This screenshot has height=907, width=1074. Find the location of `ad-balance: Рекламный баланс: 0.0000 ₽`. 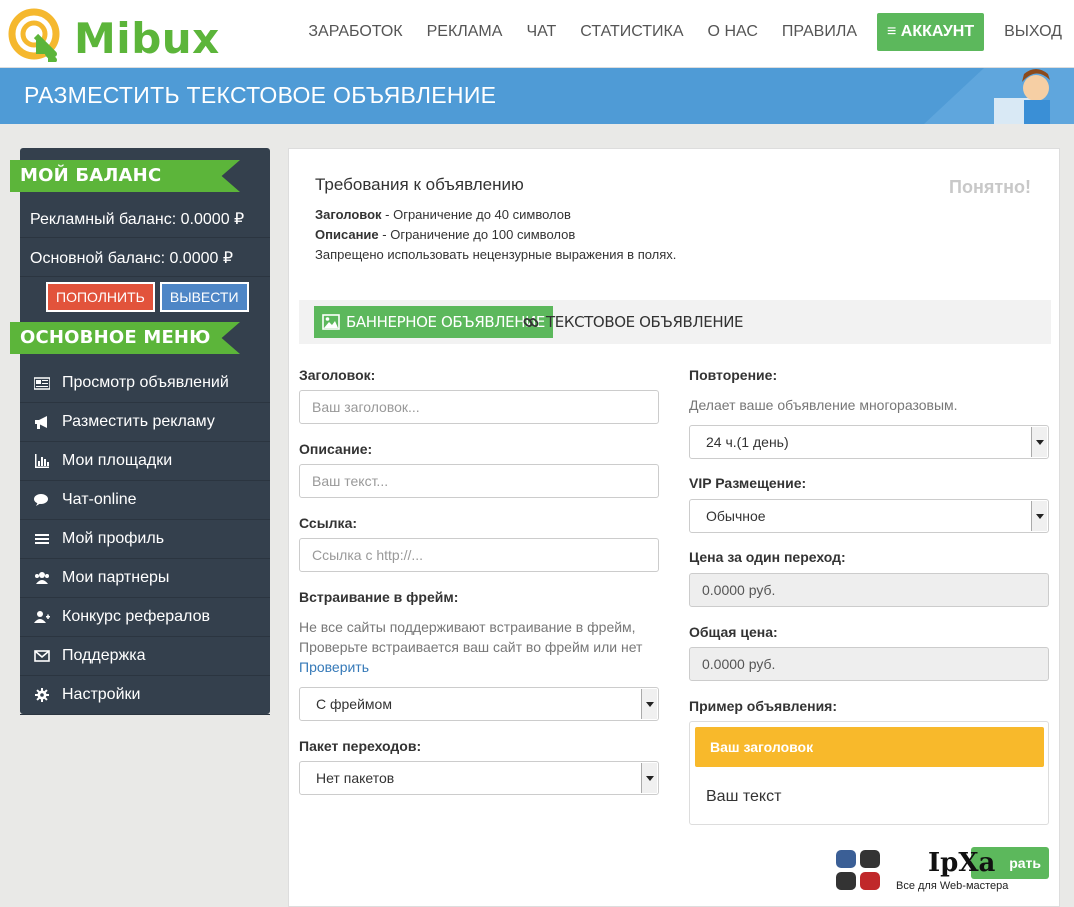

ad-balance: Рекламный баланс: 0.0000 ₽ is located at coordinates (145, 220).